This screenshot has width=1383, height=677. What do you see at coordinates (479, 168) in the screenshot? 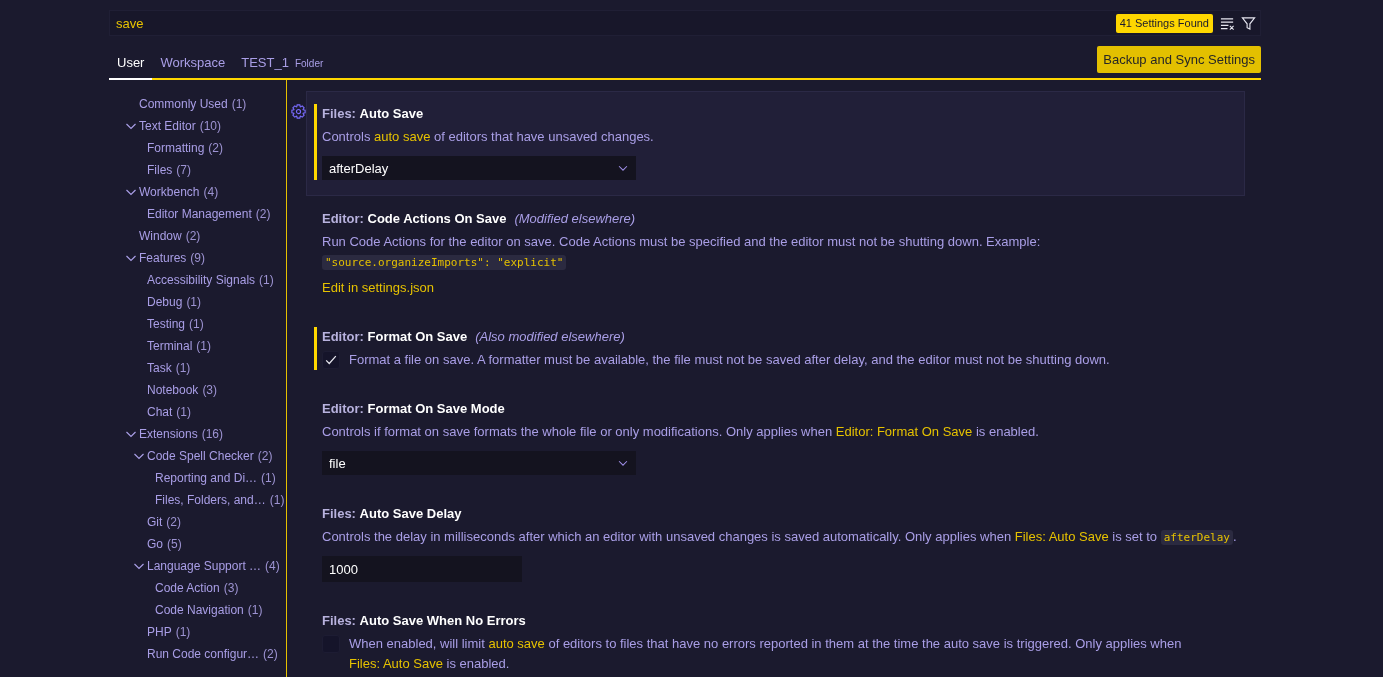
I see `dropdown: afterDelay` at bounding box center [479, 168].